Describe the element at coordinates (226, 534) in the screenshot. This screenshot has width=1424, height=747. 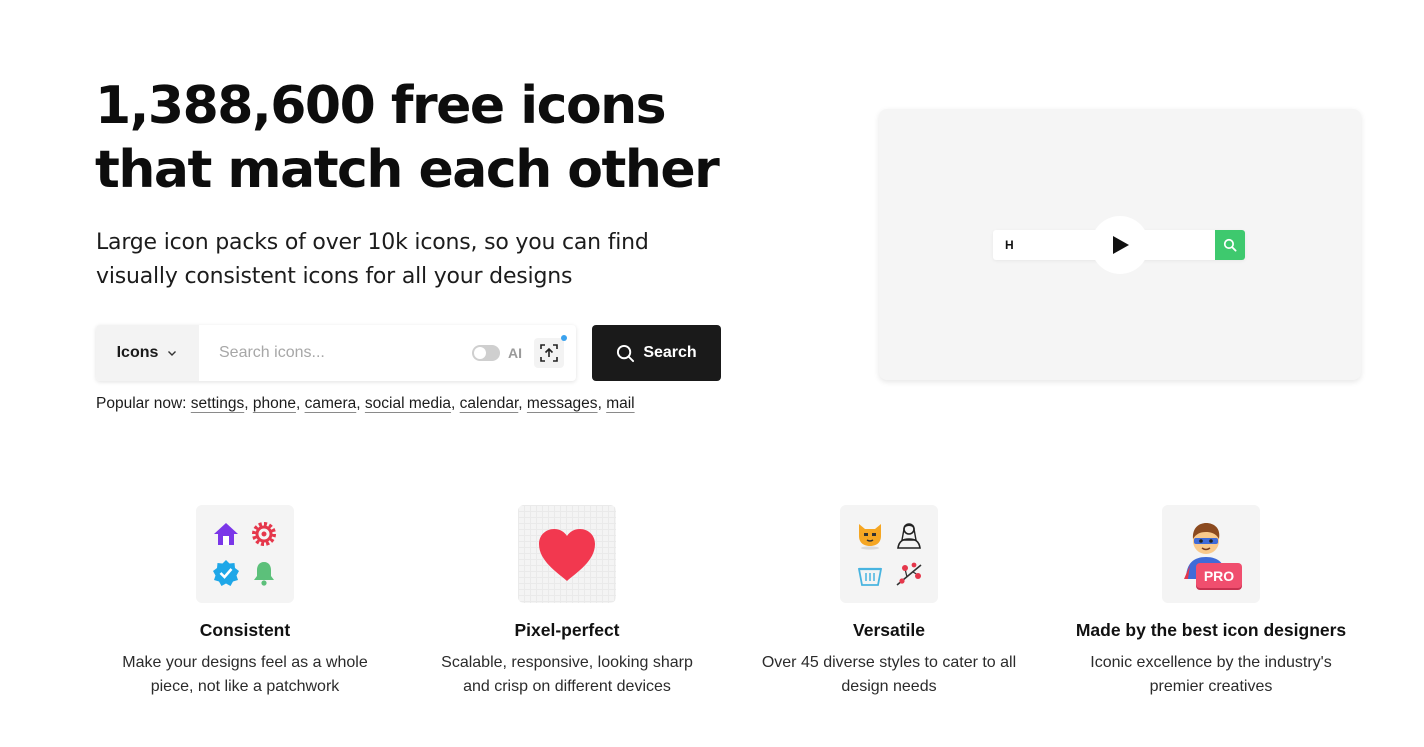
I see `home-icon` at that location.